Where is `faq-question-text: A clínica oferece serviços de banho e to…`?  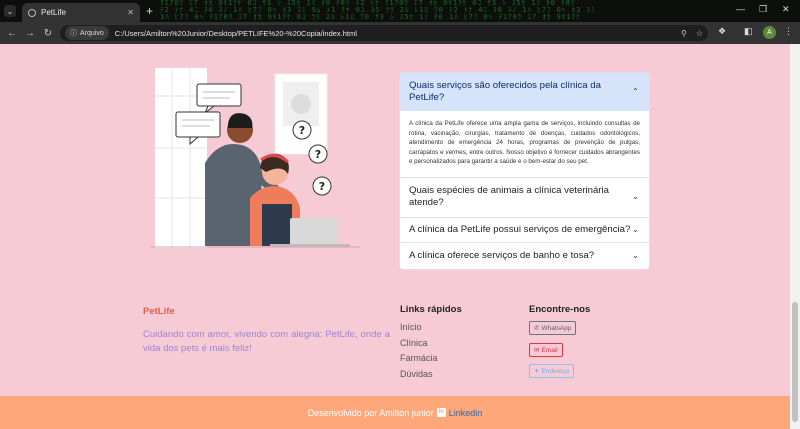 faq-question-text: A clínica oferece serviços de banho e to… is located at coordinates (502, 255).